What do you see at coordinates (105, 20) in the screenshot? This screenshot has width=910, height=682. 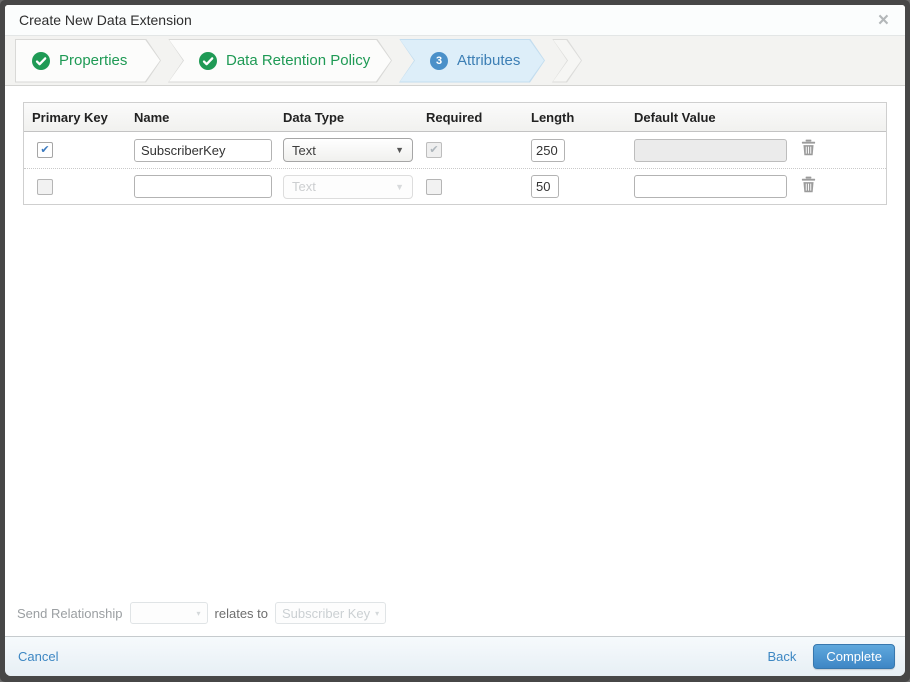 I see `dialog-title: Create New Data Extension` at bounding box center [105, 20].